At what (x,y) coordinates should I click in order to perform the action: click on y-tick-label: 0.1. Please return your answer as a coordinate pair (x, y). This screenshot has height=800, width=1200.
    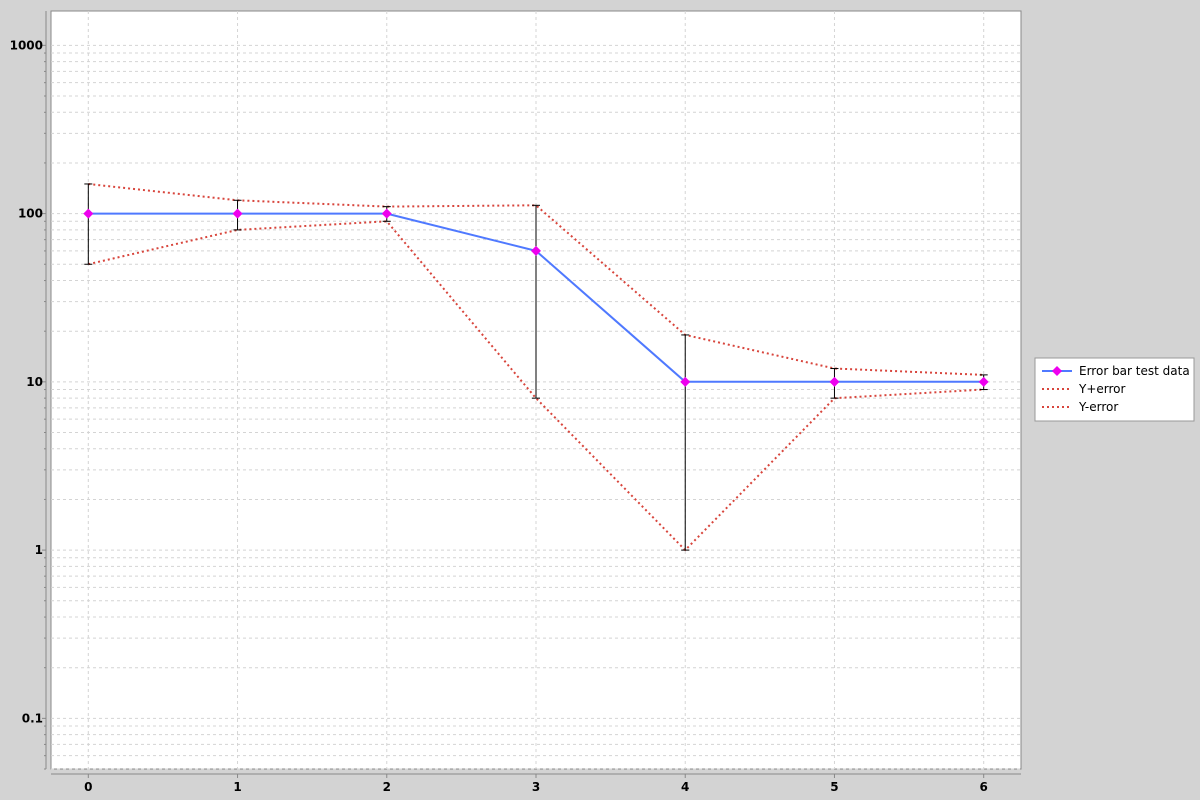
    Looking at the image, I should click on (32, 718).